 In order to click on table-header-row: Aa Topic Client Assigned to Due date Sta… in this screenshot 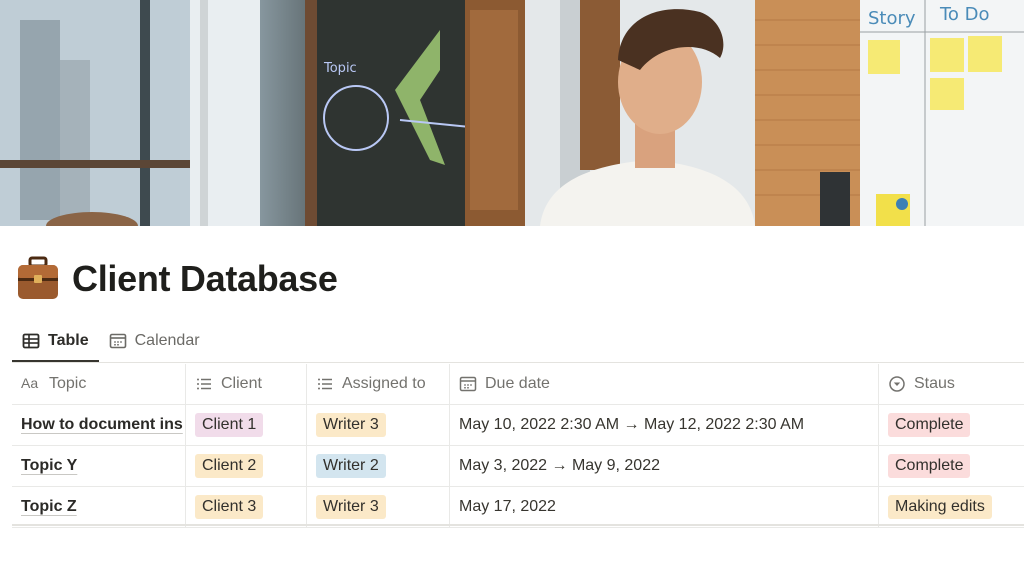, I will do `click(518, 384)`.